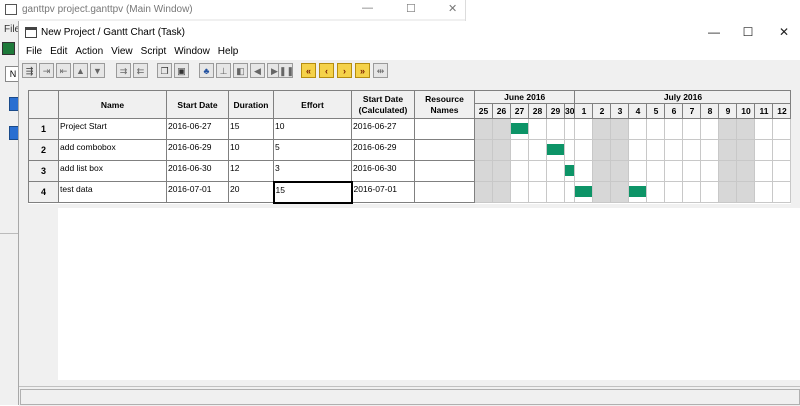 The image size is (800, 406). Describe the element at coordinates (312, 171) in the screenshot. I see `effort-cell: 3` at that location.